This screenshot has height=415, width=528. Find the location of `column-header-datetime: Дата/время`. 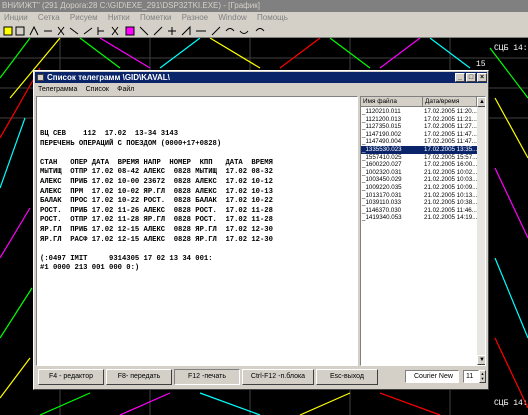

column-header-datetime: Дата/время is located at coordinates (450, 102).